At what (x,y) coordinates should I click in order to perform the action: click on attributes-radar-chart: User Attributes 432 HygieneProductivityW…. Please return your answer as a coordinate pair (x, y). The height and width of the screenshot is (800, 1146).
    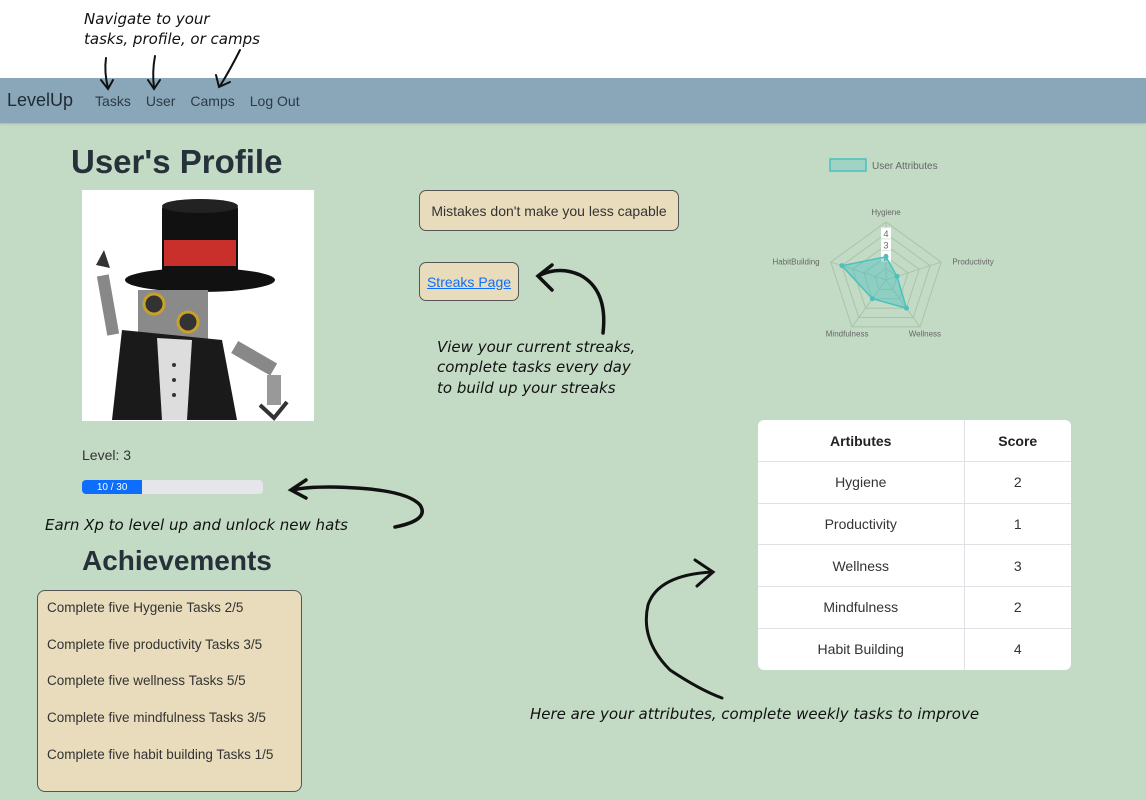
    Looking at the image, I should click on (883, 248).